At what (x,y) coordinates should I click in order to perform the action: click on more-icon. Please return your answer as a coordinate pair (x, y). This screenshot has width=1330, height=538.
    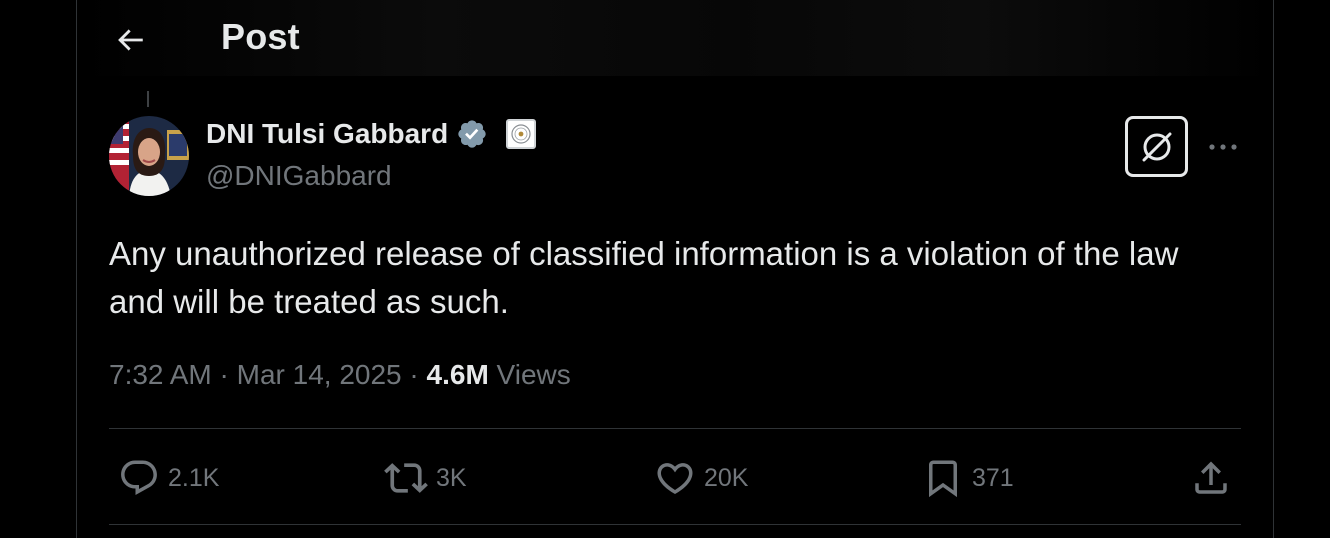
    Looking at the image, I should click on (1223, 147).